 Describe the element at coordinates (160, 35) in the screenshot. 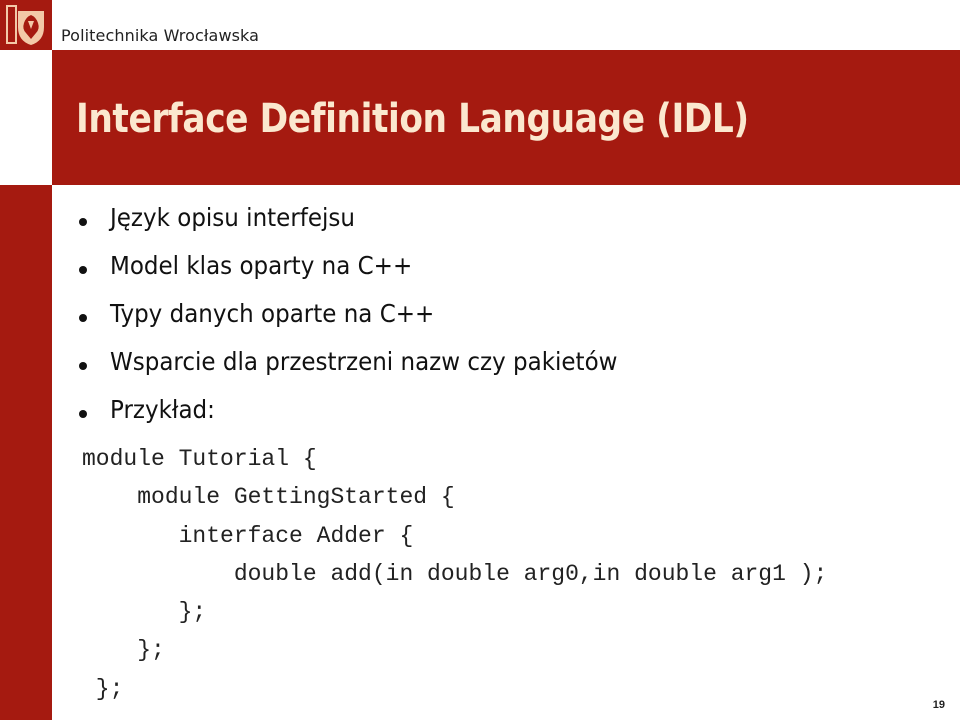

I see `brand-name: Politechnika Wrocławska` at that location.